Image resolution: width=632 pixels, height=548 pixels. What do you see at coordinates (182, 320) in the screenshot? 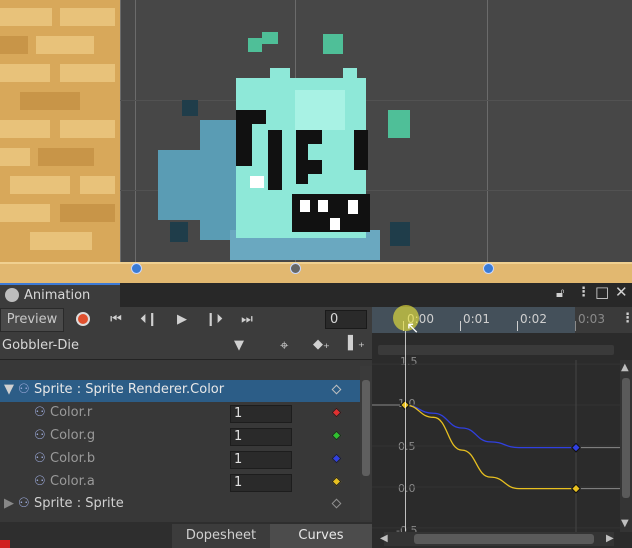
I see `play-icon: ▶` at bounding box center [182, 320].